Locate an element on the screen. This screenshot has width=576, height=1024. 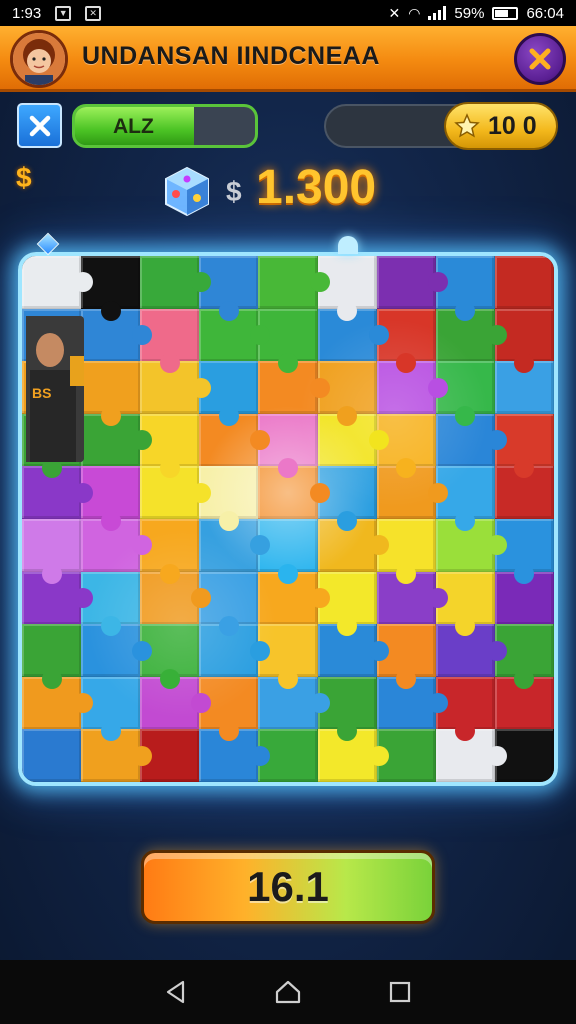
status-right: ✕ ◠ 59% 66:04 is located at coordinates (476, 13).